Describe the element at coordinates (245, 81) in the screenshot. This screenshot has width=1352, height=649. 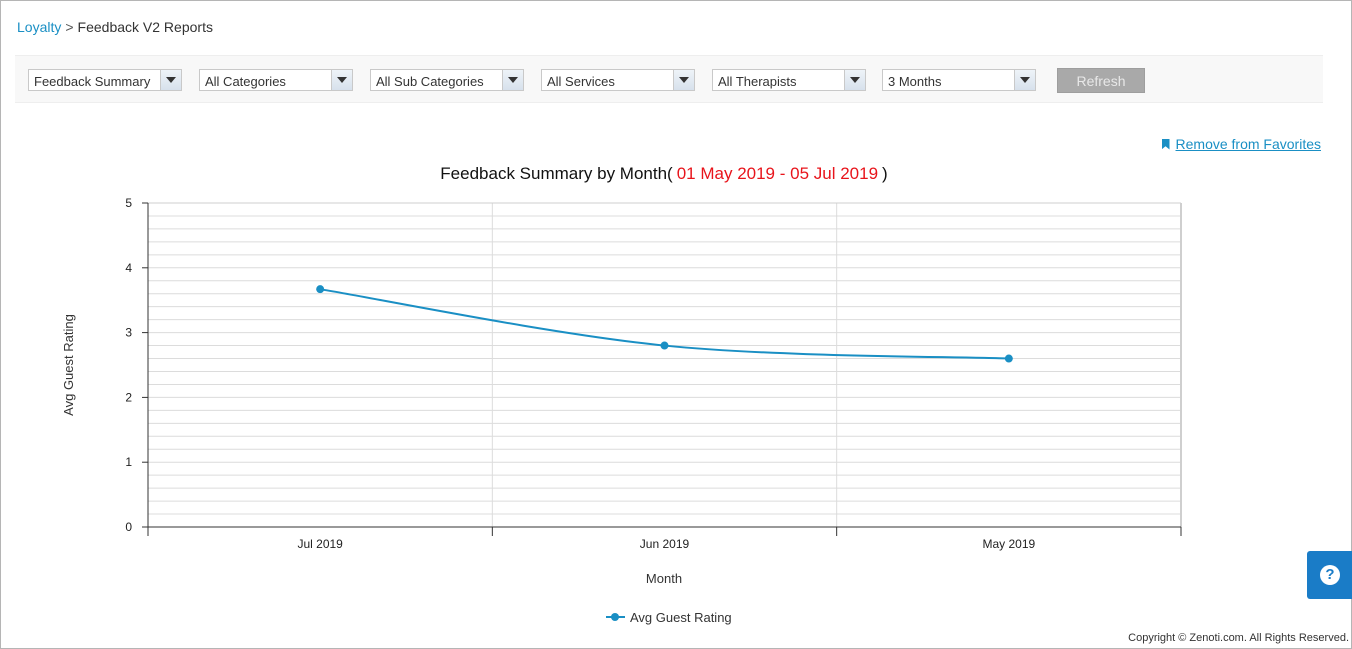
I see `category-value: All Categories` at that location.